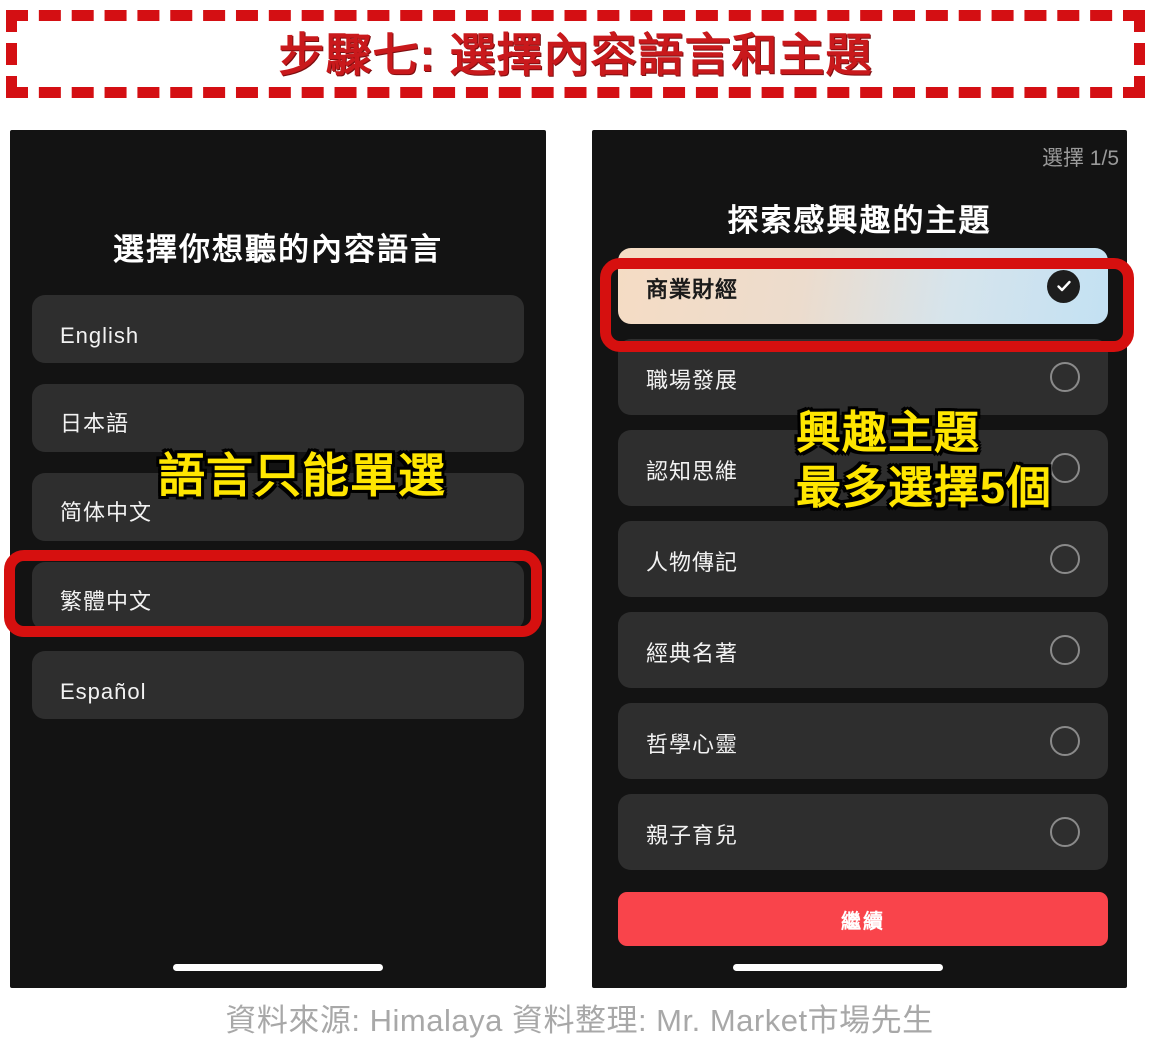 The width and height of the screenshot is (1159, 1060). What do you see at coordinates (863, 741) in the screenshot?
I see `topic-option-philosophy-mind: 哲學心靈` at bounding box center [863, 741].